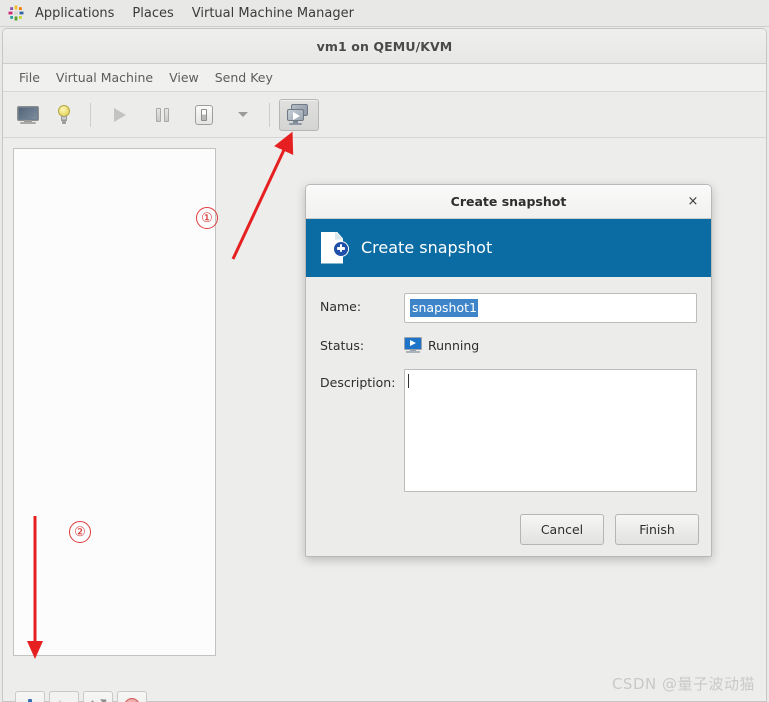 The width and height of the screenshot is (769, 702). What do you see at coordinates (132, 696) in the screenshot?
I see `delete-snapshot-button: ✕` at bounding box center [132, 696].